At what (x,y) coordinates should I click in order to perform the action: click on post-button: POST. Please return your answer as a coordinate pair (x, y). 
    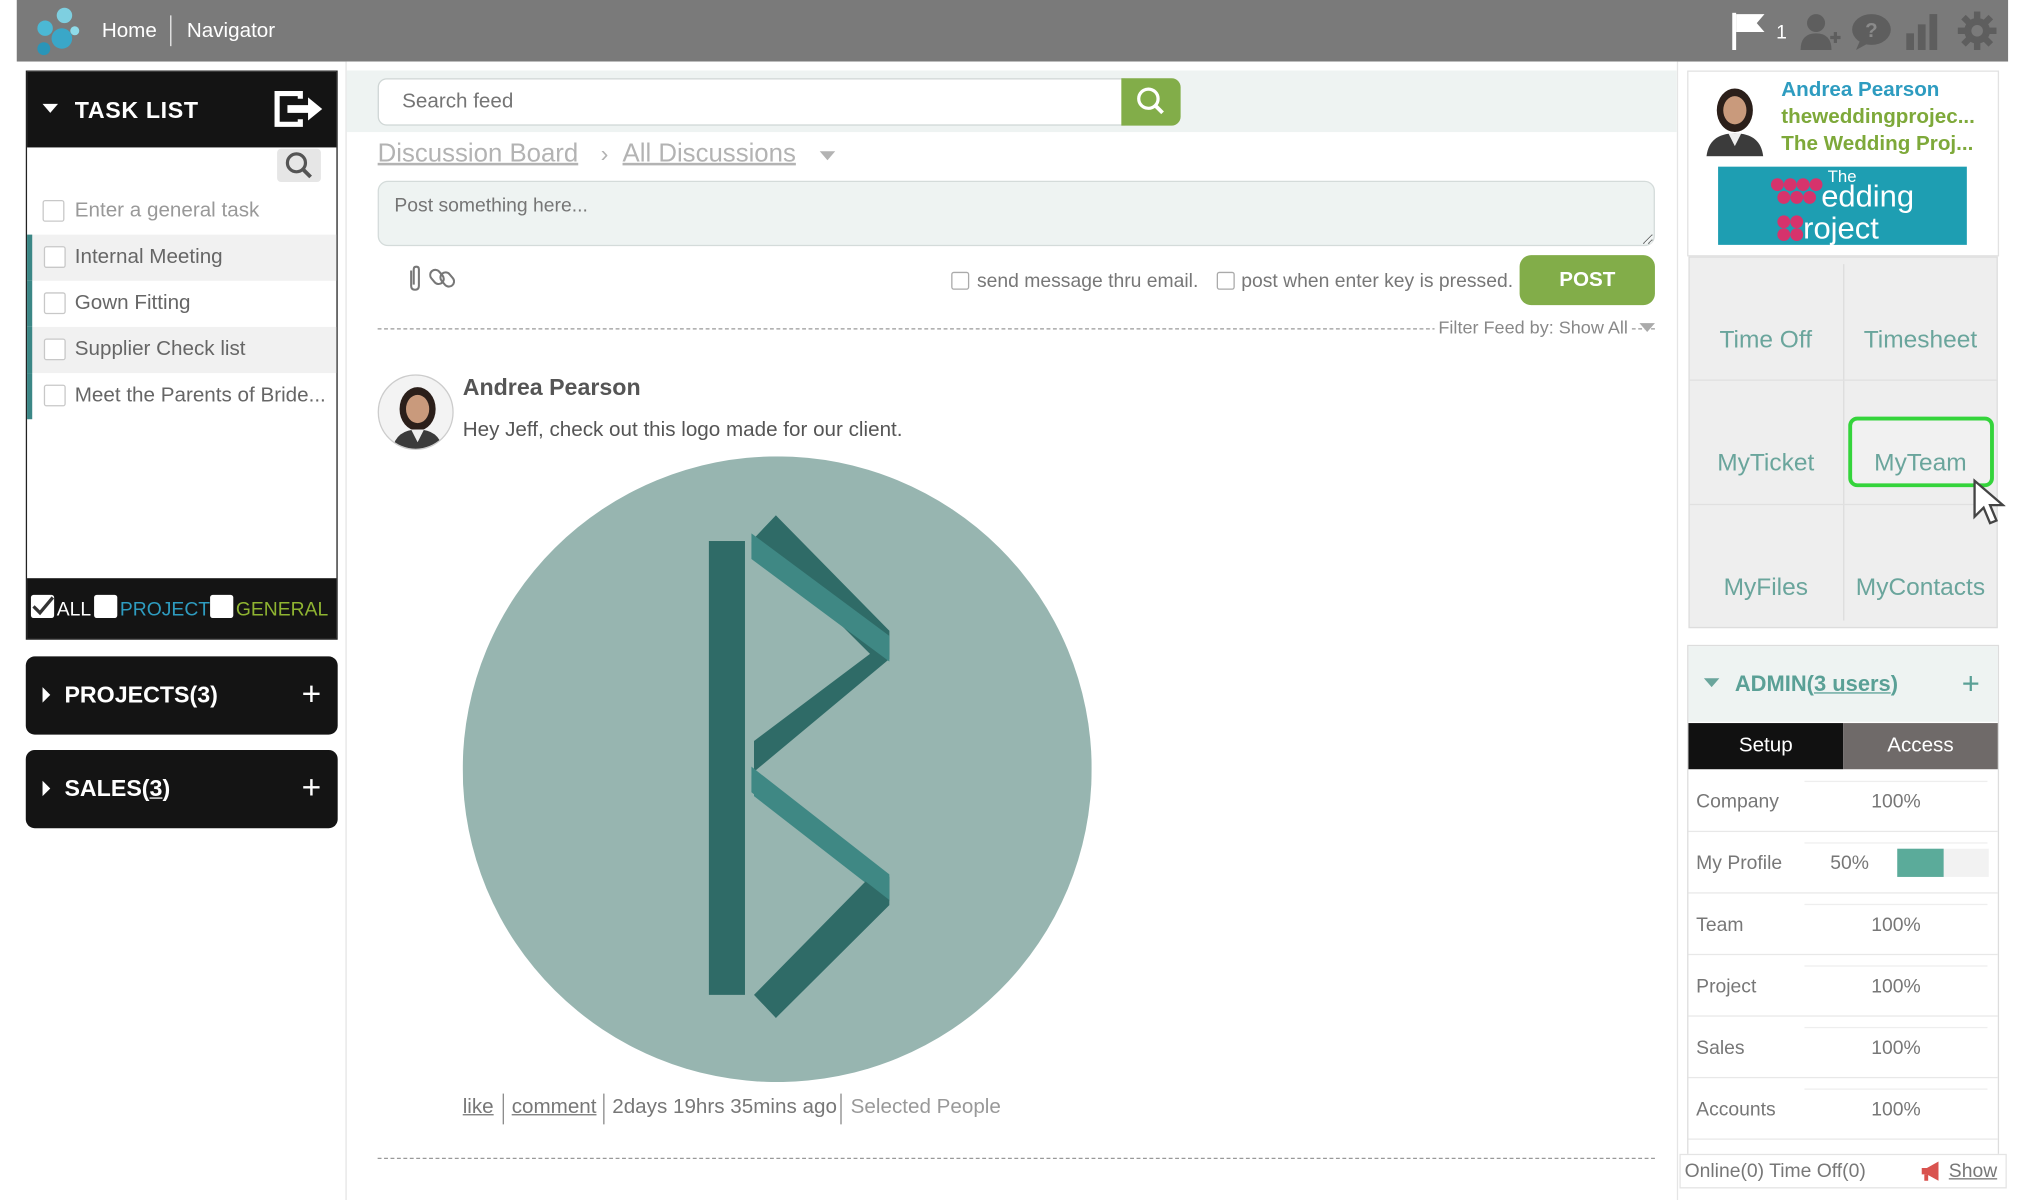
    Looking at the image, I should click on (1587, 280).